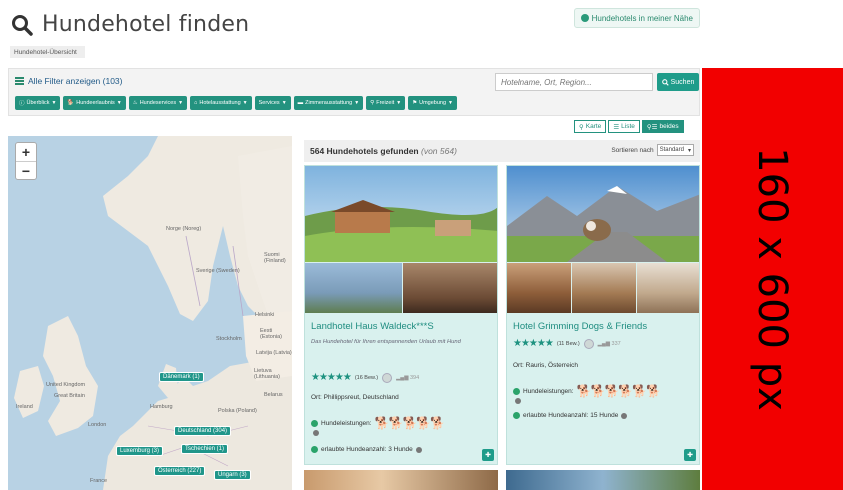 The height and width of the screenshot is (490, 843). What do you see at coordinates (616, 127) in the screenshot?
I see `list-icon: ☰` at bounding box center [616, 127].